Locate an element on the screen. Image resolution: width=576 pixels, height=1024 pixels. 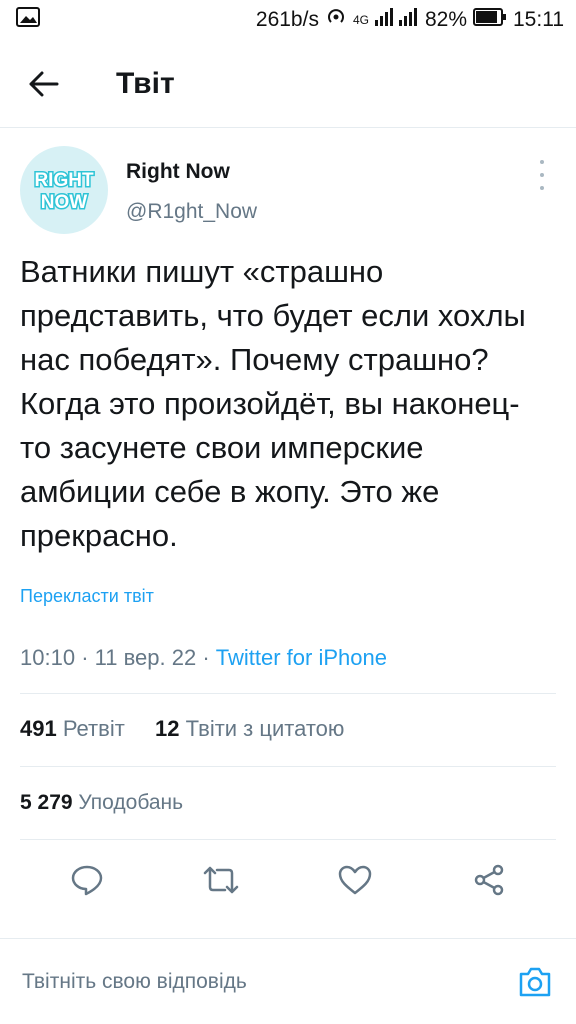
reply-composer: Твітніть свою відповідь is located at coordinates (288, 981).